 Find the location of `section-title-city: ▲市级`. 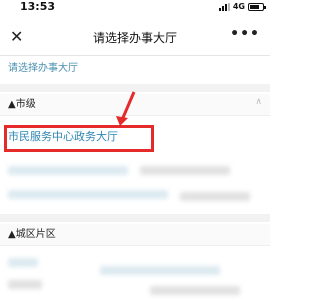

section-title-city: ▲市级 is located at coordinates (22, 104).